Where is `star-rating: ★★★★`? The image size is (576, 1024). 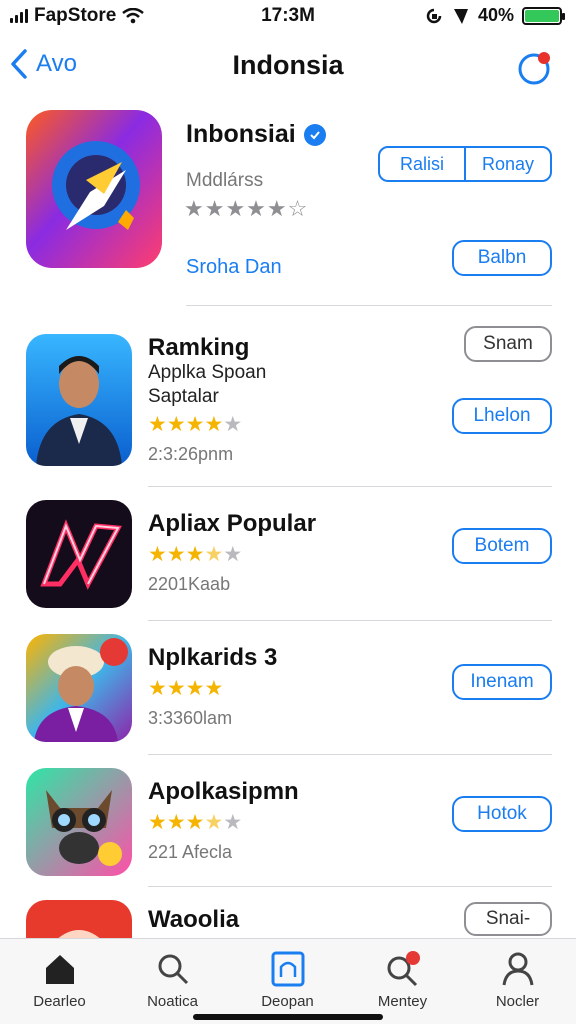
star-rating: ★★★★ is located at coordinates (186, 688).